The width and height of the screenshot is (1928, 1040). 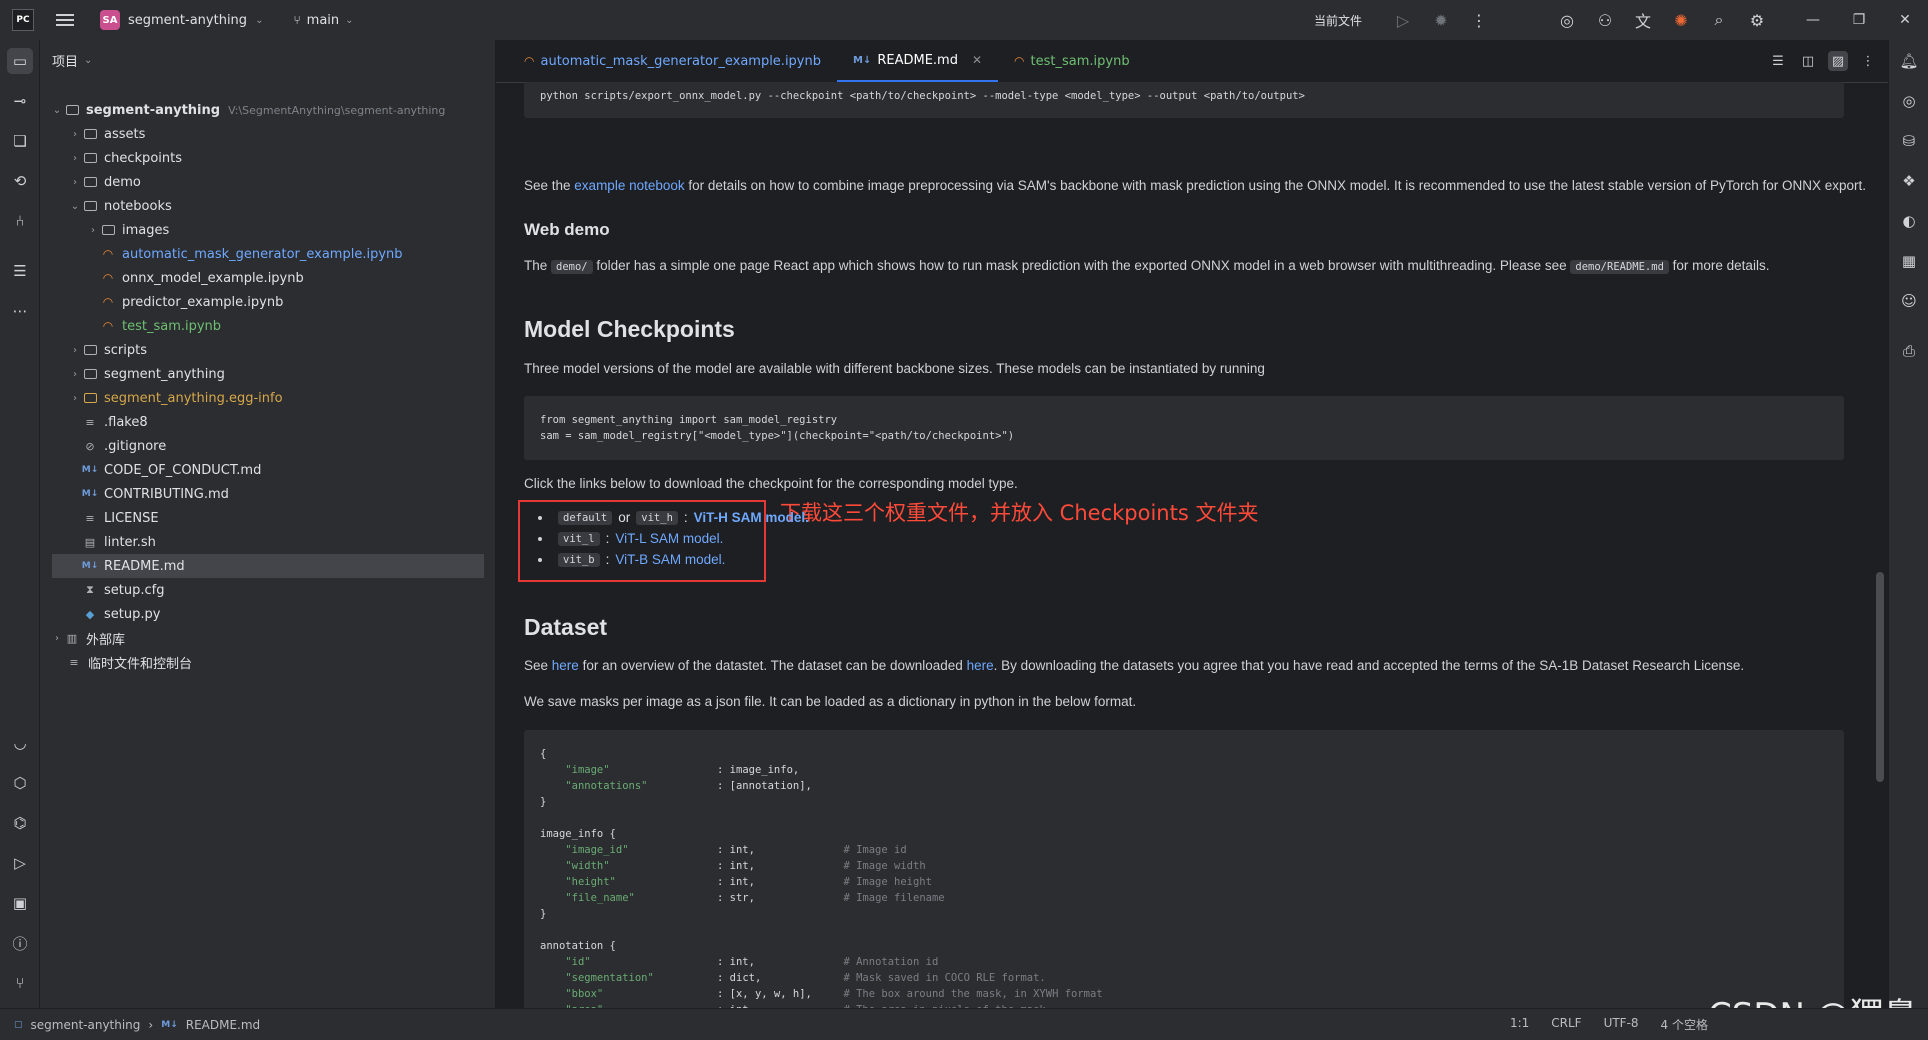 What do you see at coordinates (1684, 1024) in the screenshot?
I see `indent-setting: 4 个空格` at bounding box center [1684, 1024].